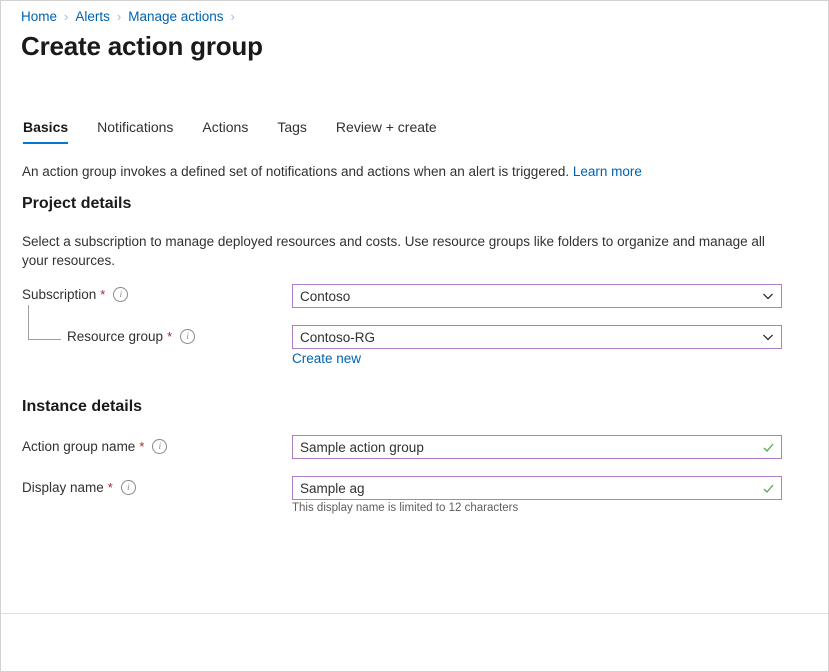  Describe the element at coordinates (135, 131) in the screenshot. I see `tab-notifications: Notifications` at that location.